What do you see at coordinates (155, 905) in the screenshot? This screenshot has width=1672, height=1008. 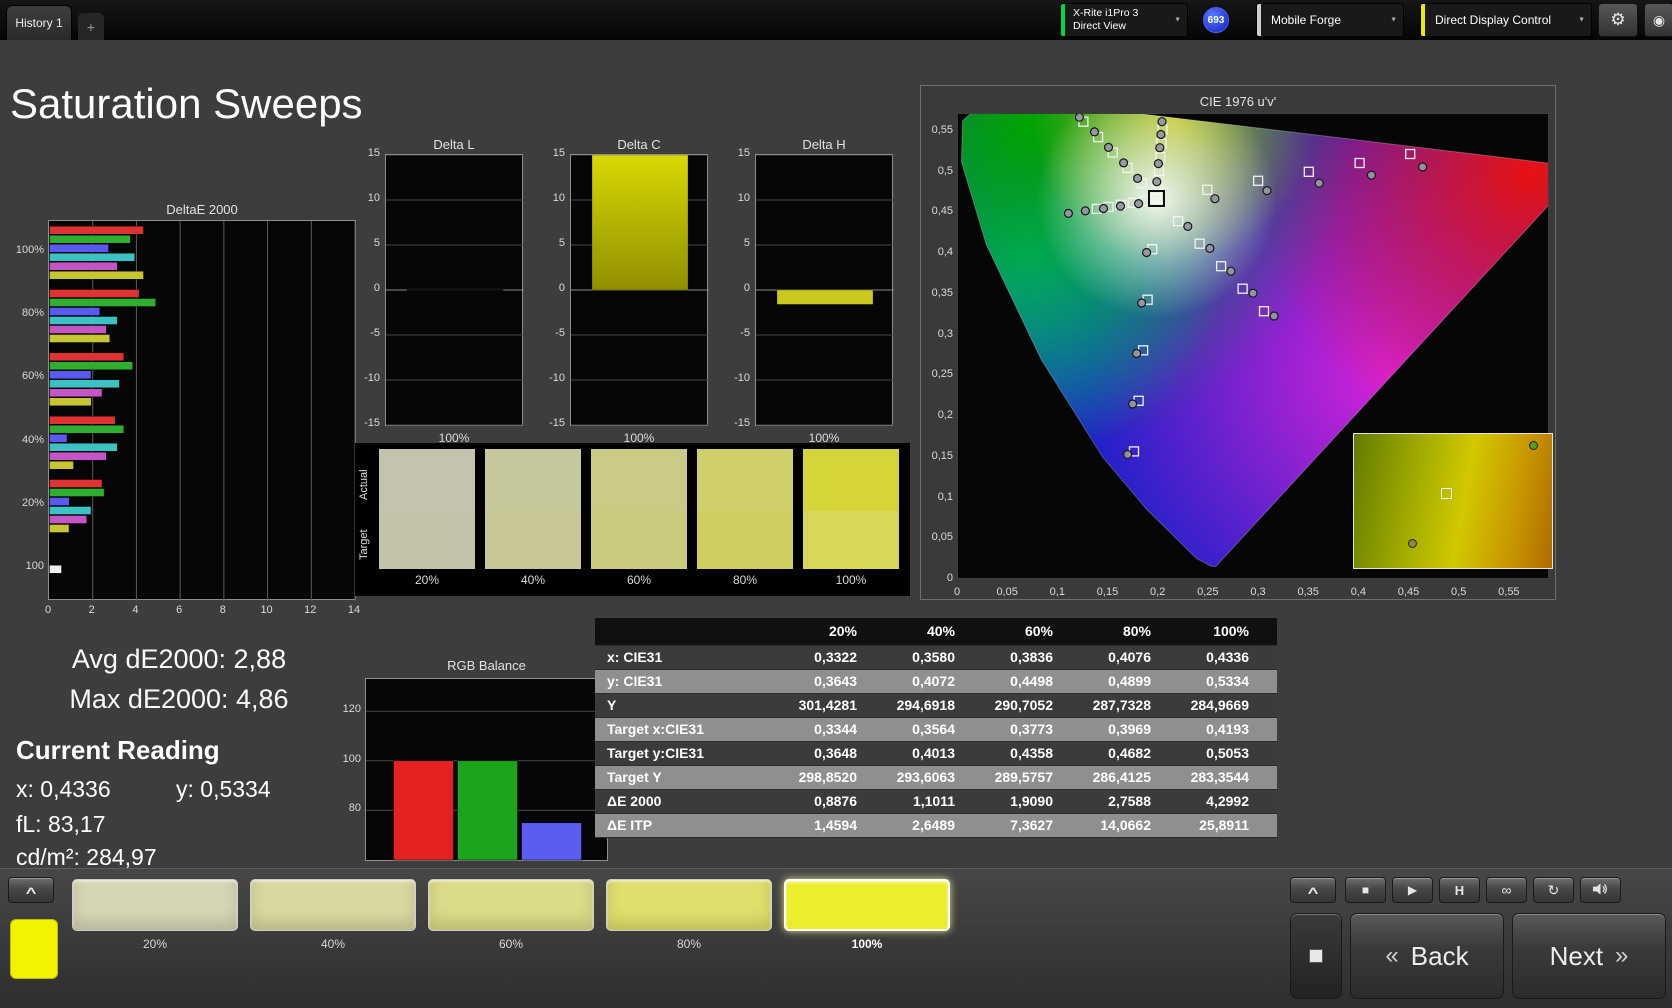 I see `saturation-patch-button-20%` at bounding box center [155, 905].